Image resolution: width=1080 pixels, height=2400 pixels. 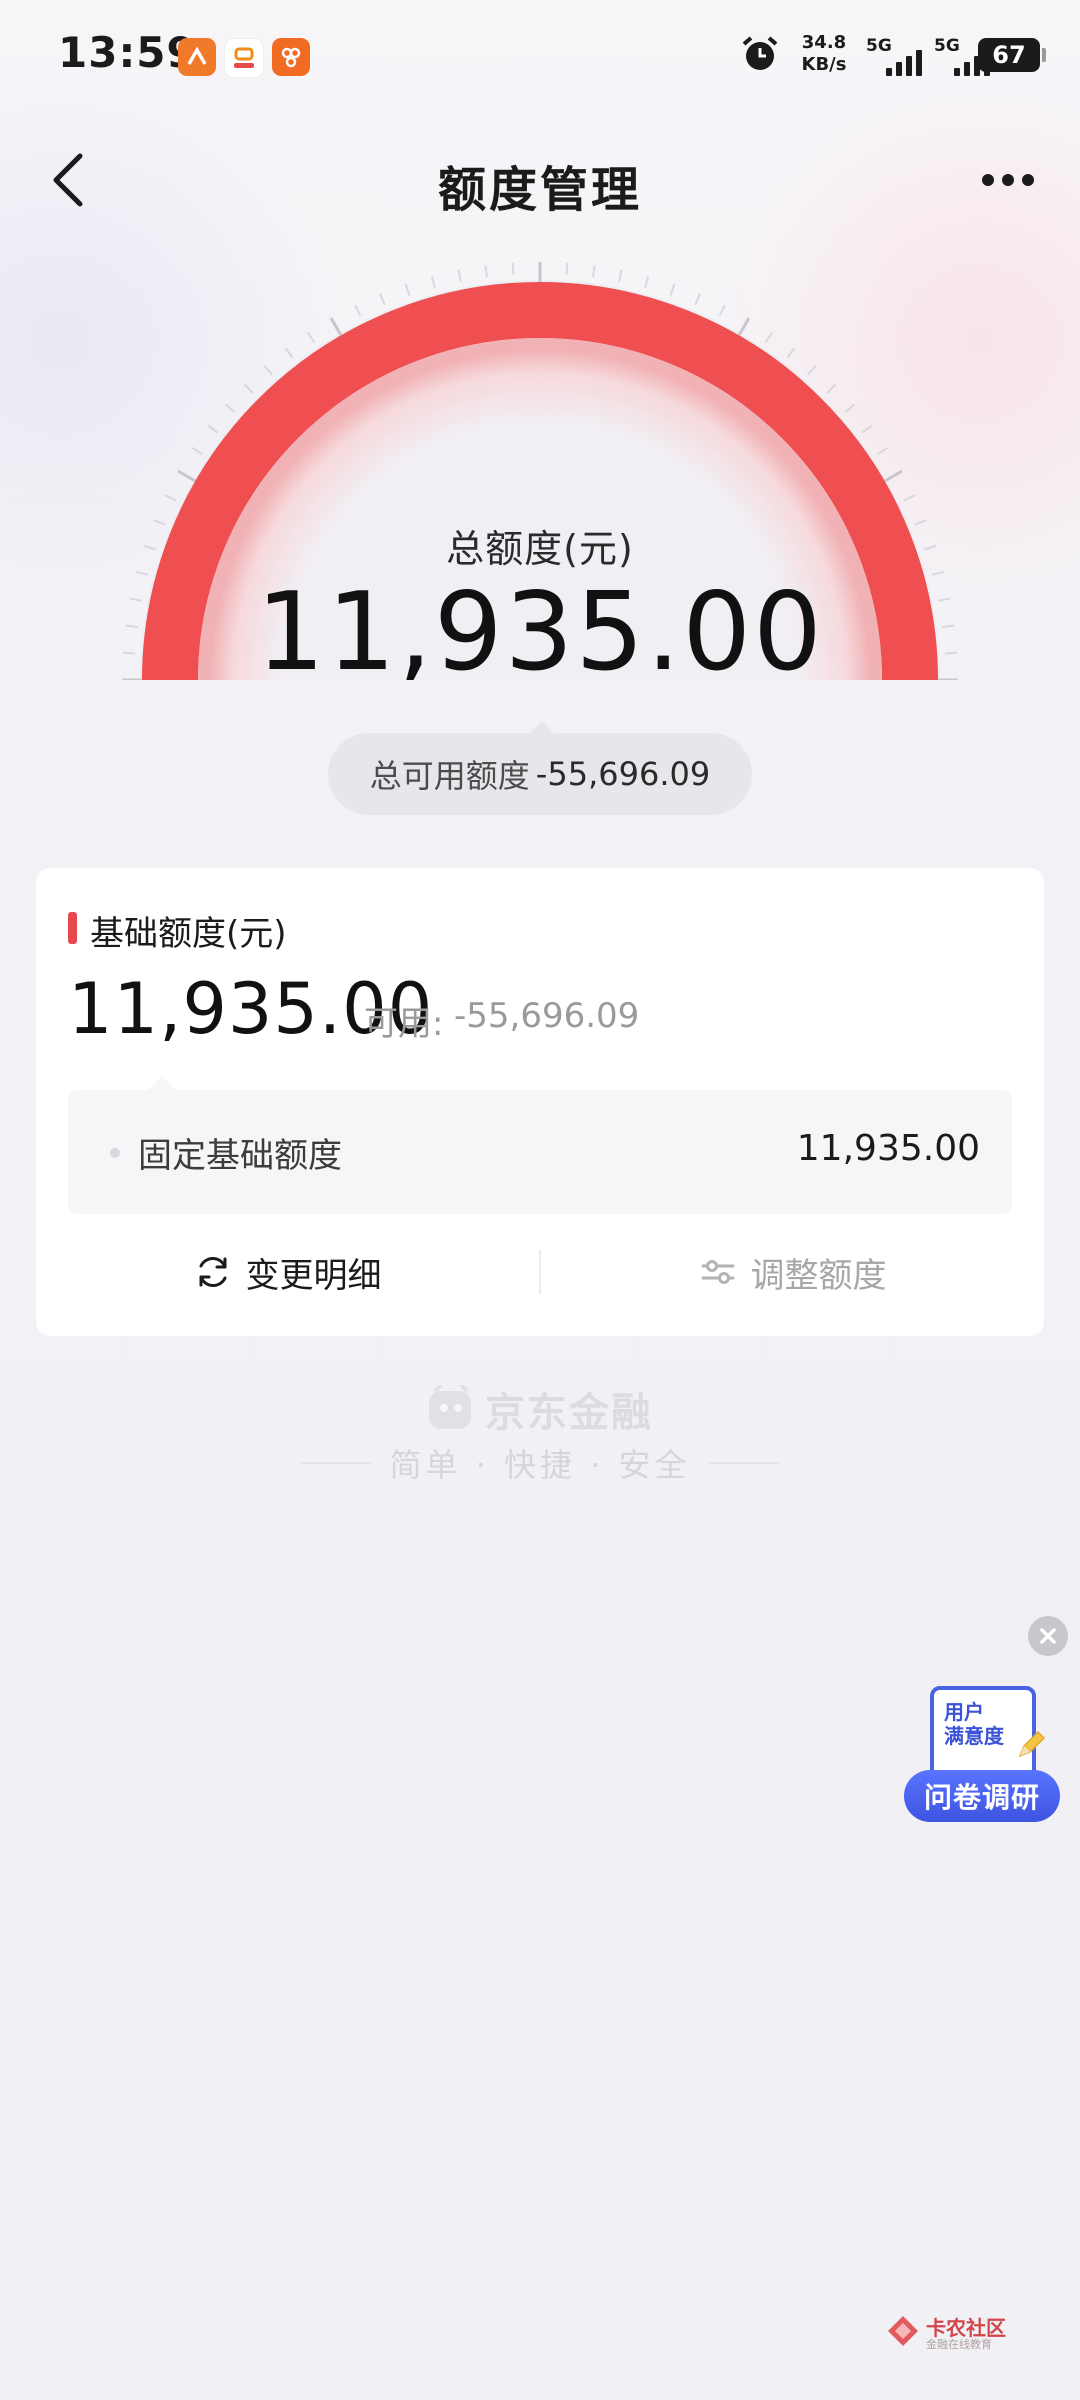 I want to click on survey-widget: 用户 满意度 问卷调研, so click(x=982, y=1756).